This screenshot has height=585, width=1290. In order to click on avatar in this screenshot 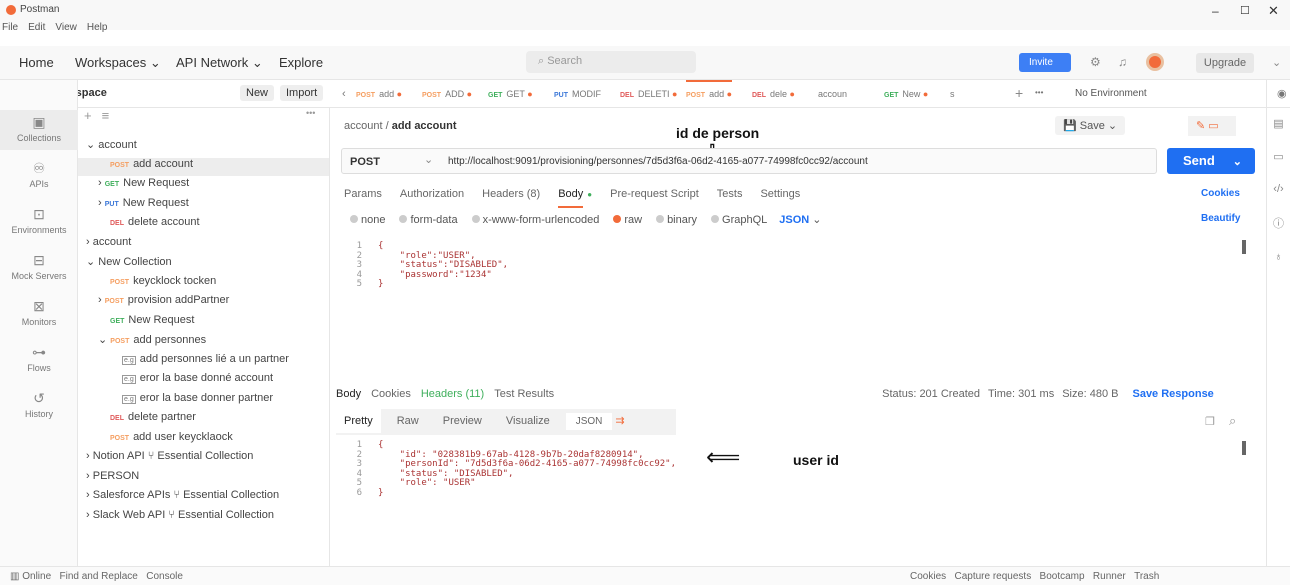, I will do `click(1155, 62)`.